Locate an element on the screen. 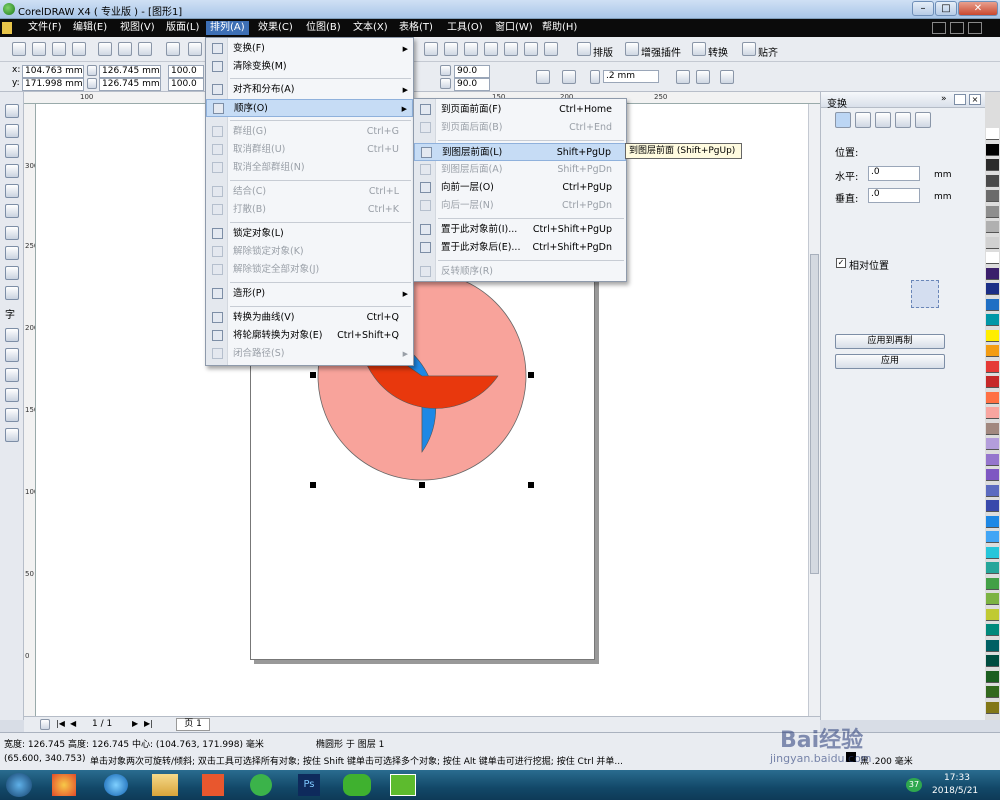  relative-position-checkbox: ✓ is located at coordinates (841, 263).